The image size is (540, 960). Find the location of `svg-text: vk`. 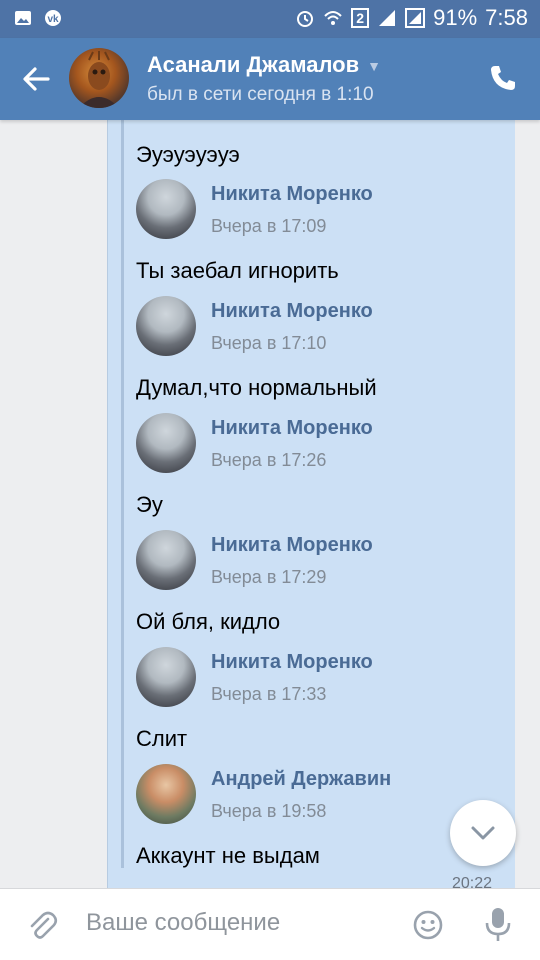

svg-text: vk is located at coordinates (53, 19).